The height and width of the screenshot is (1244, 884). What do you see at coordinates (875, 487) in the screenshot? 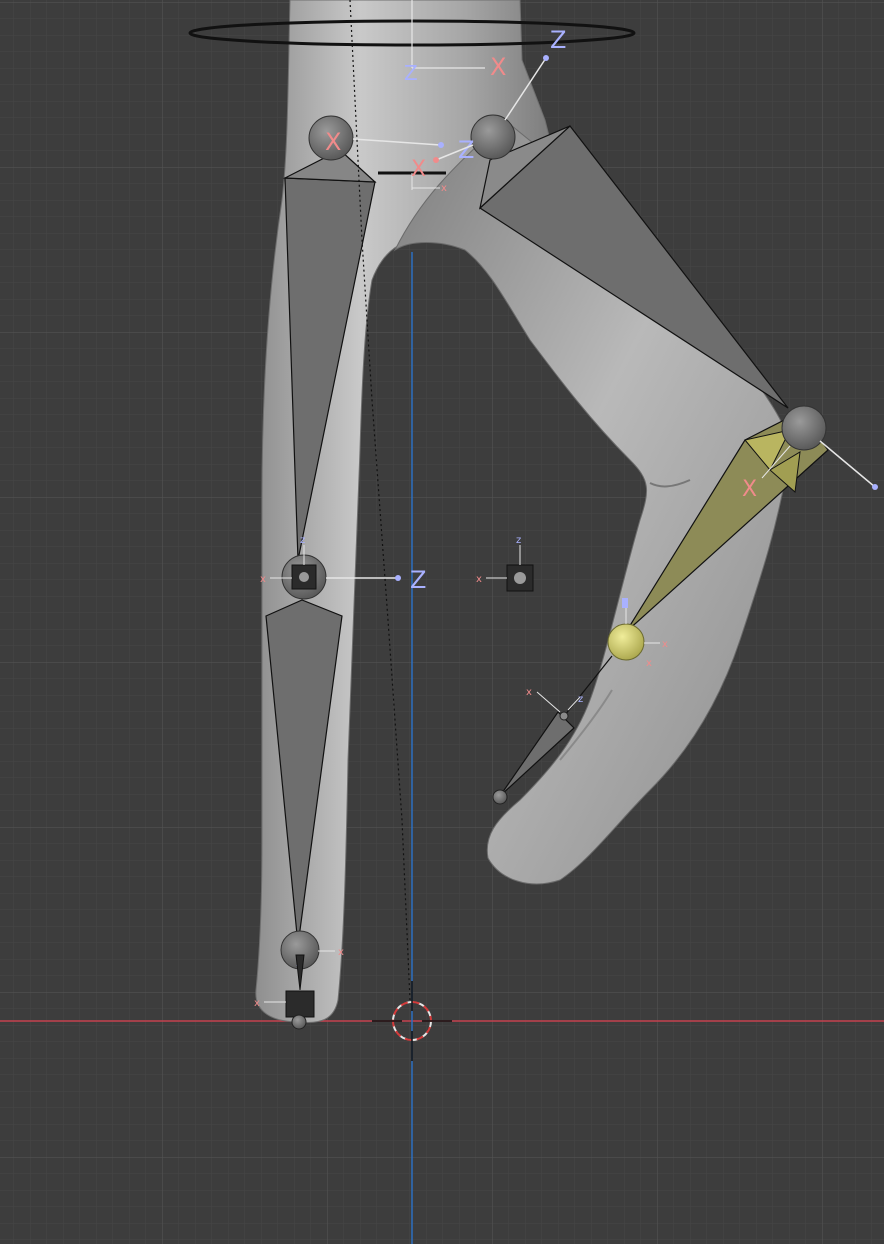
I see `knee-right-axis-dot` at bounding box center [875, 487].